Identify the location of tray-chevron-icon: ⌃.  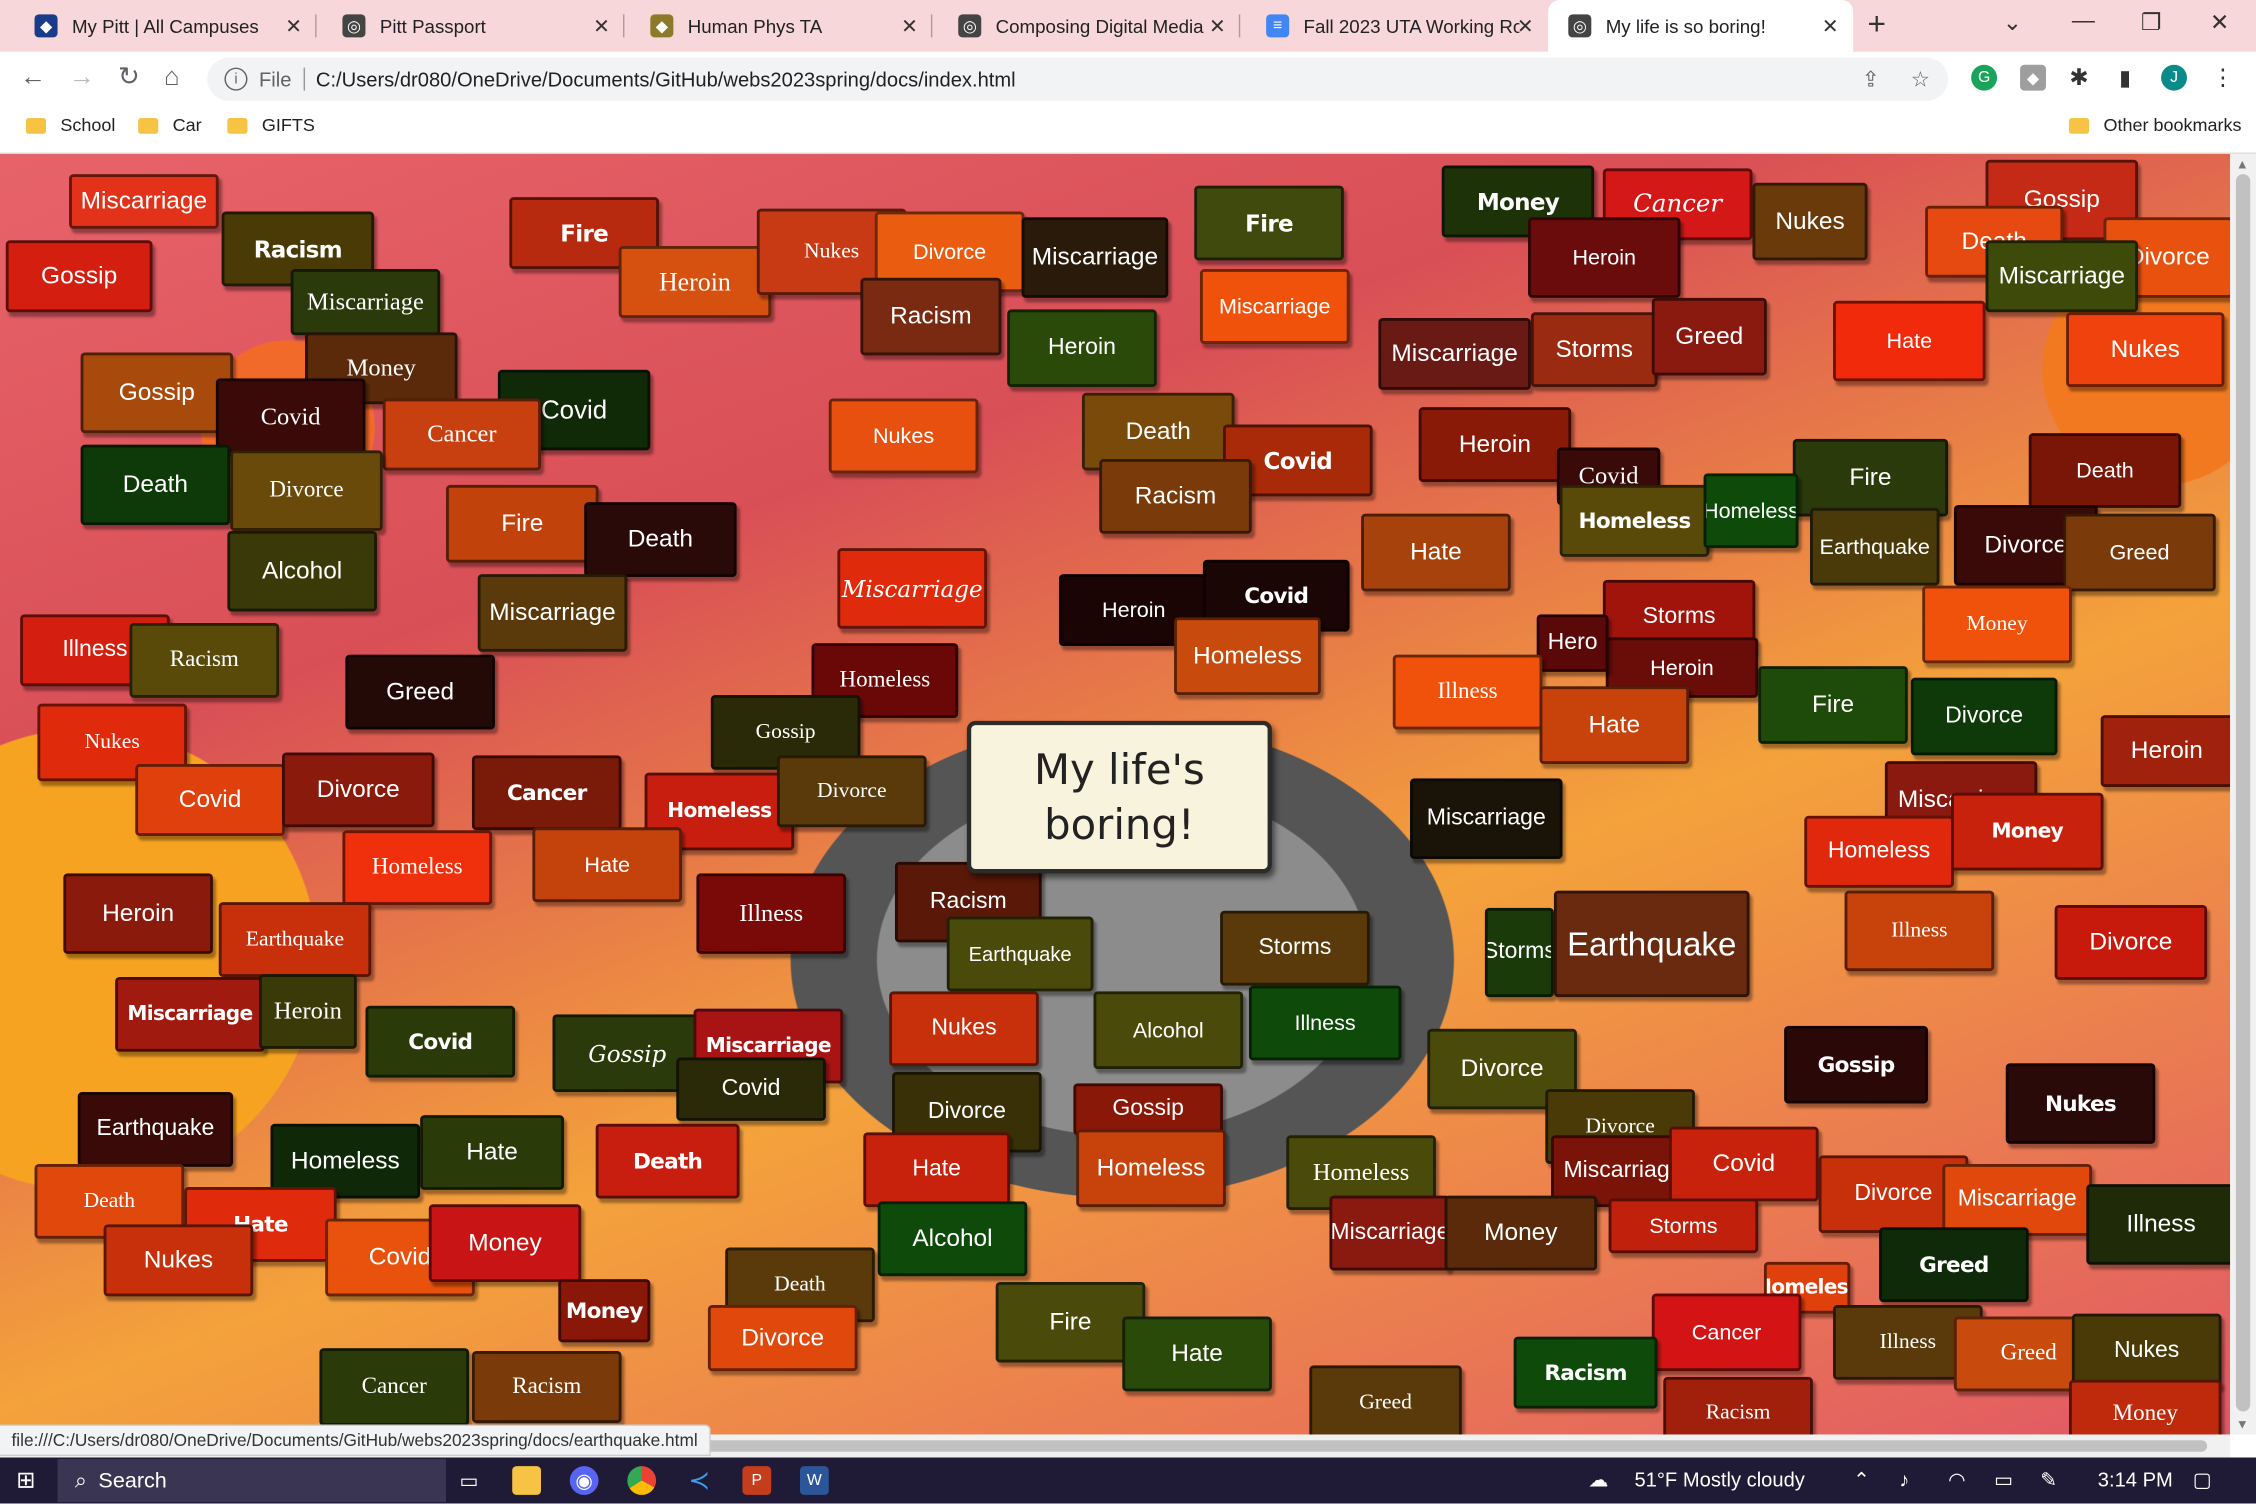
(1861, 1480).